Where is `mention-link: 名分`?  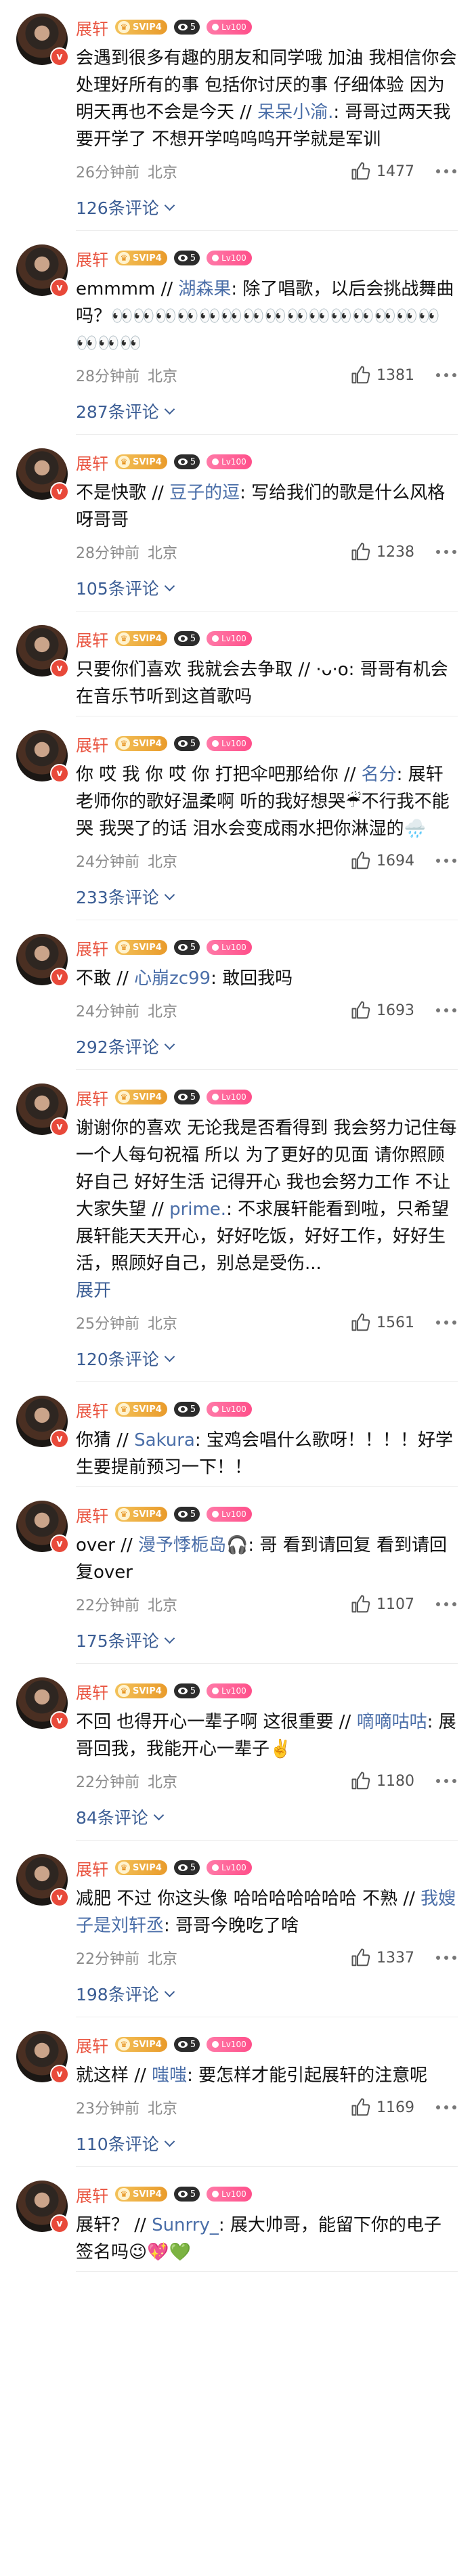 mention-link: 名分 is located at coordinates (379, 775).